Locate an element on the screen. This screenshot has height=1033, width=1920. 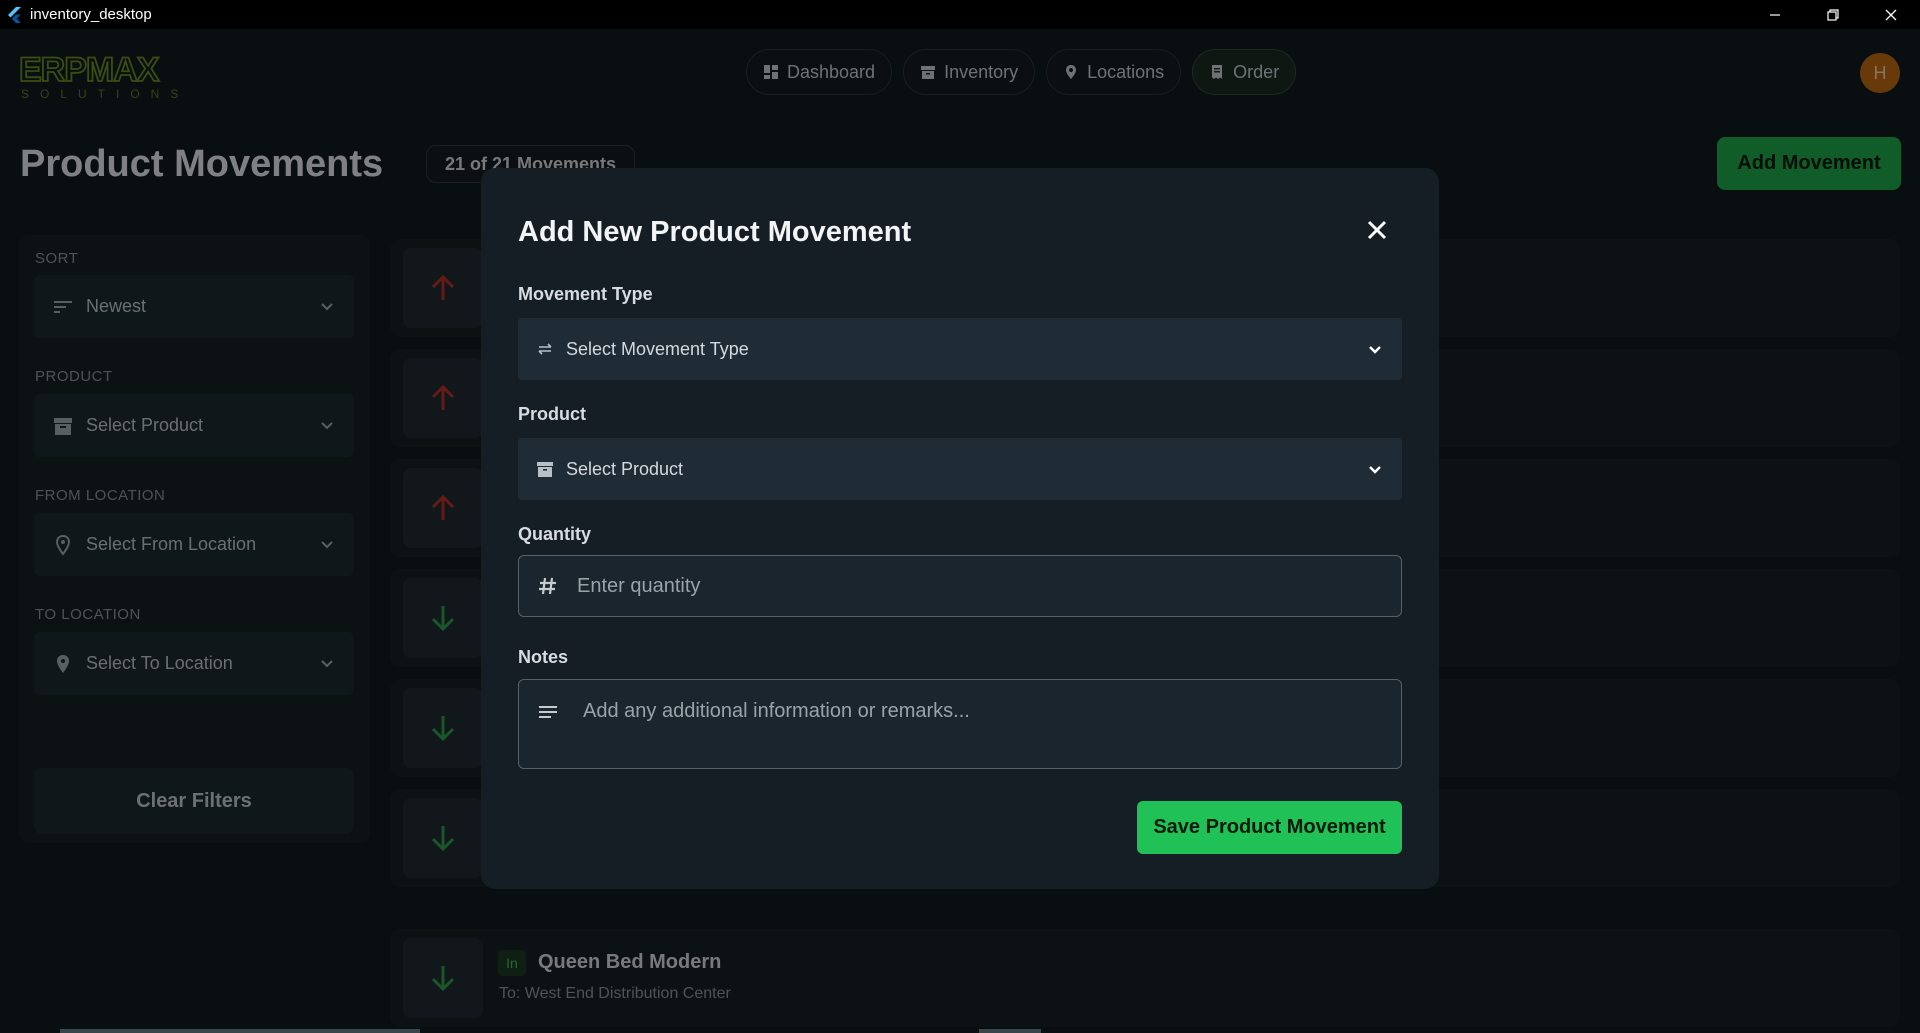
minimize-button is located at coordinates (1775, 14).